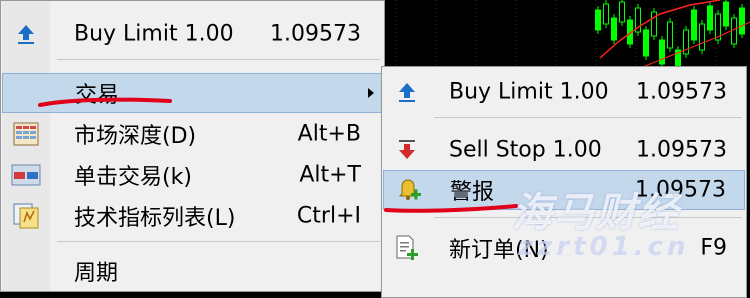 The height and width of the screenshot is (298, 750). What do you see at coordinates (451, 208) in the screenshot?
I see `annotation-underline-alert` at bounding box center [451, 208].